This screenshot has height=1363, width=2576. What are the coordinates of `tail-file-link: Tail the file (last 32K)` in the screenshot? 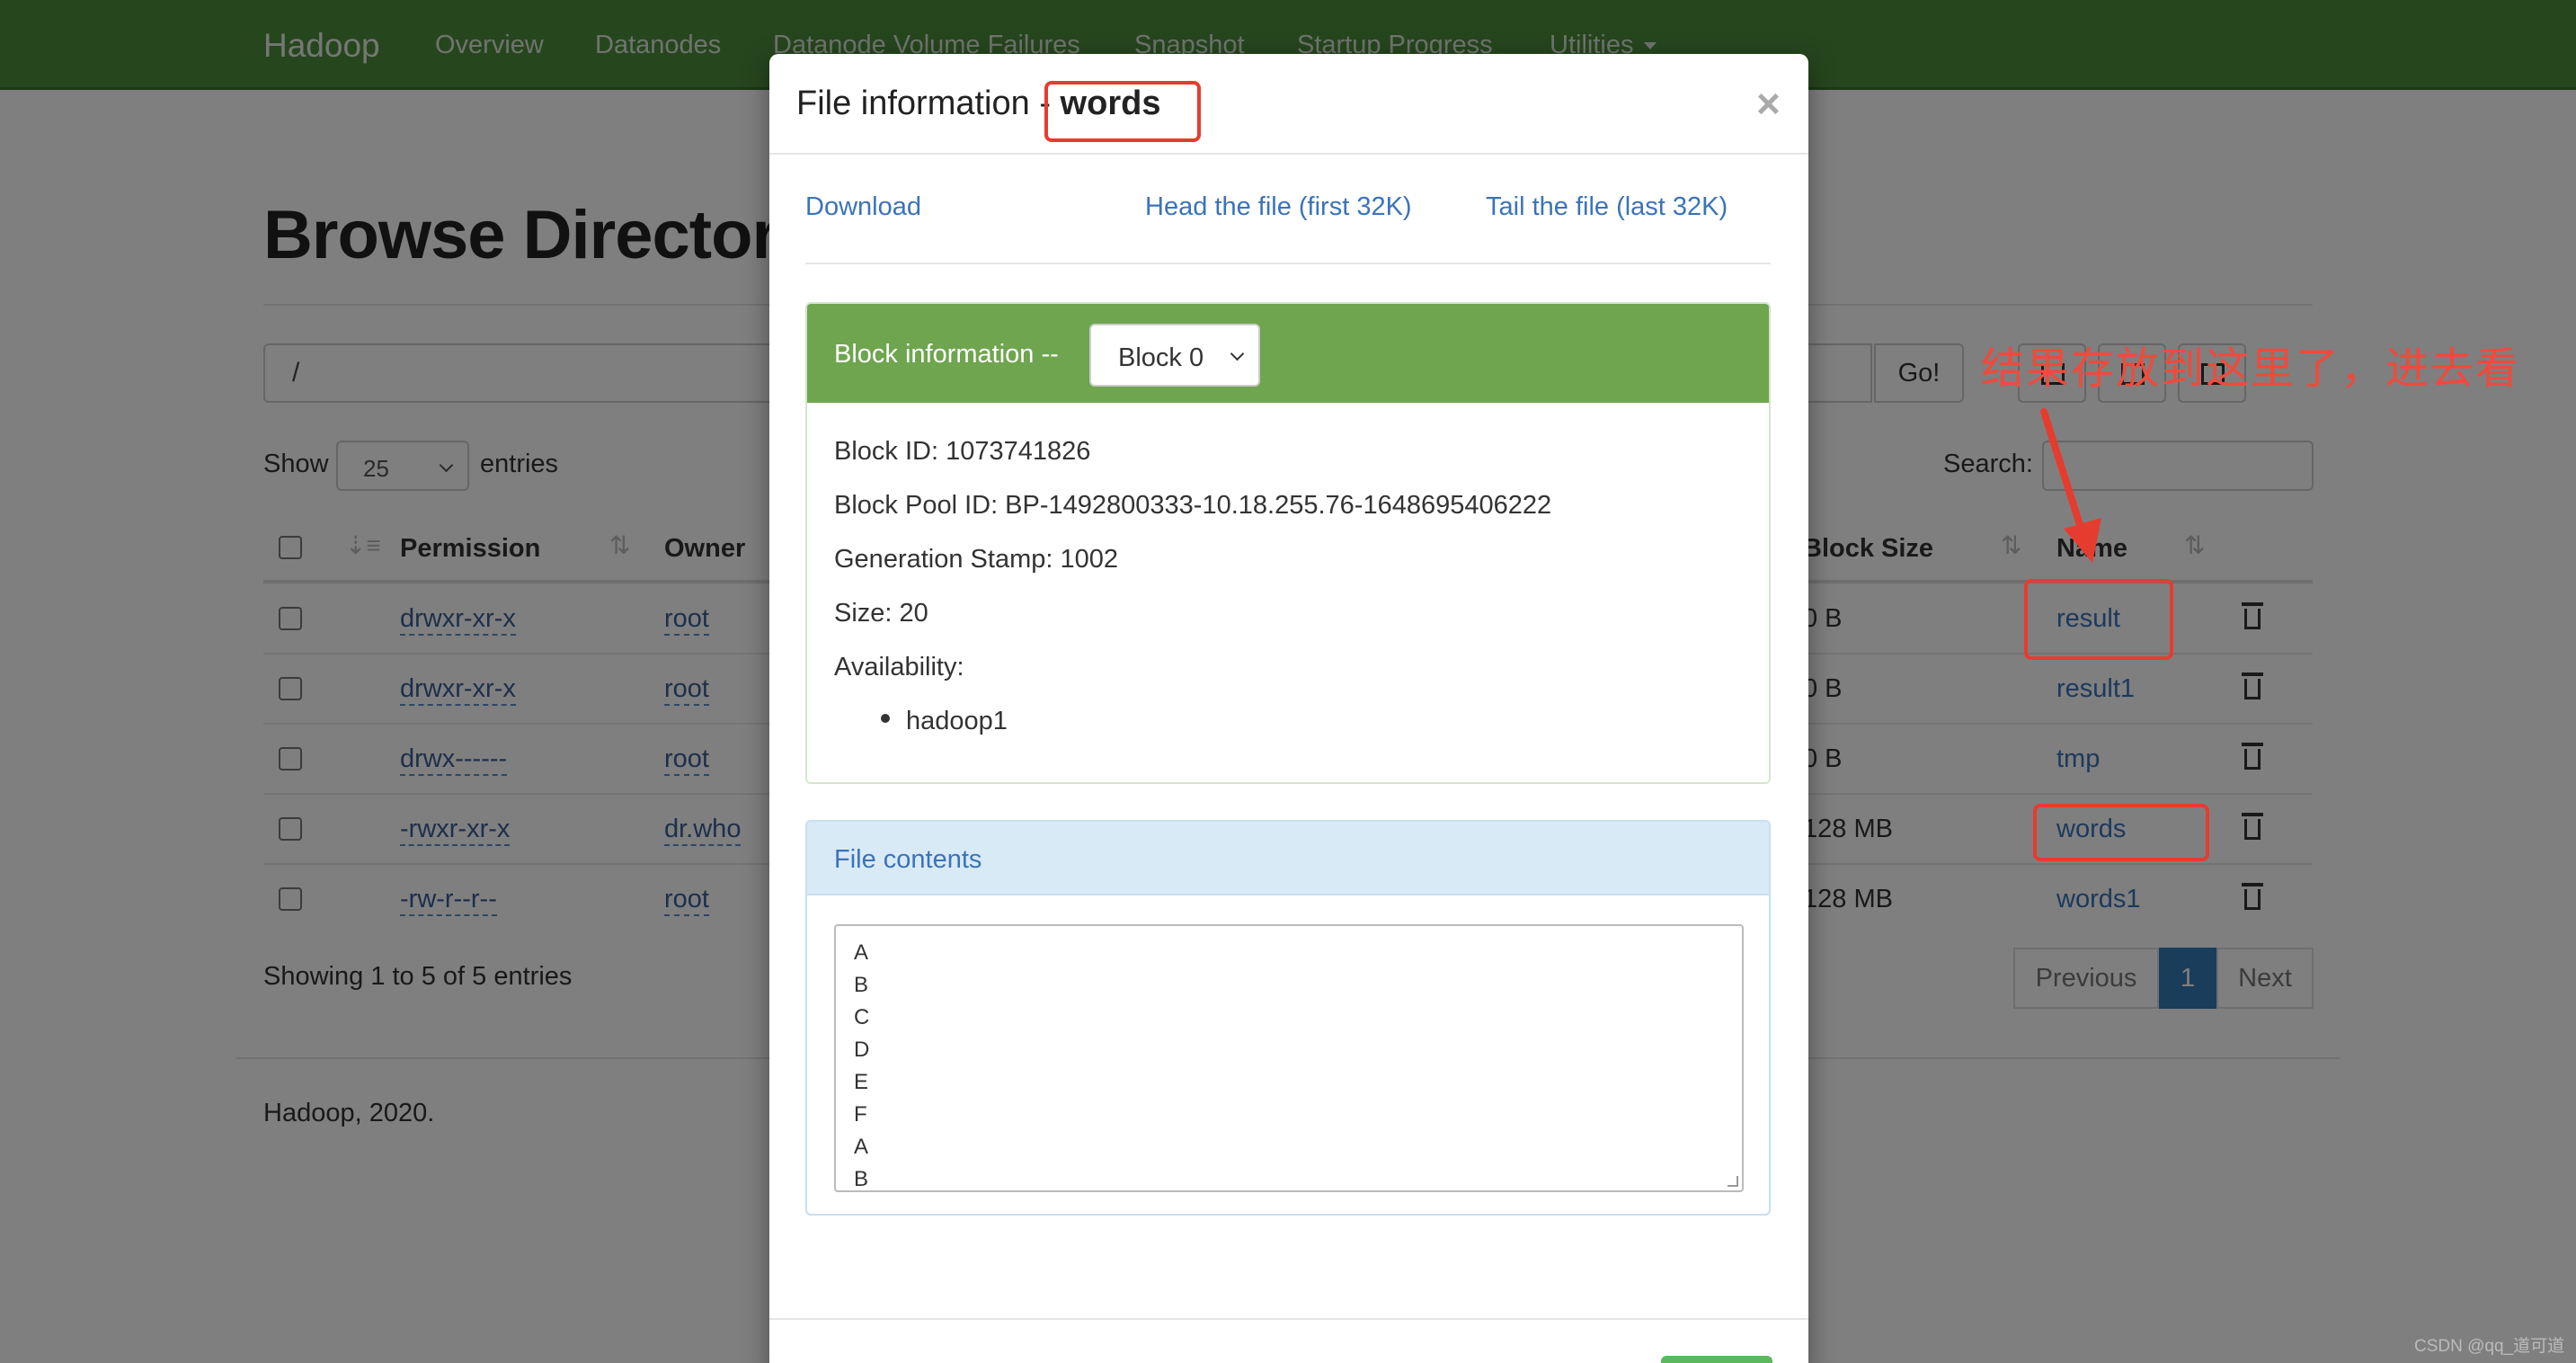 It's located at (1607, 207).